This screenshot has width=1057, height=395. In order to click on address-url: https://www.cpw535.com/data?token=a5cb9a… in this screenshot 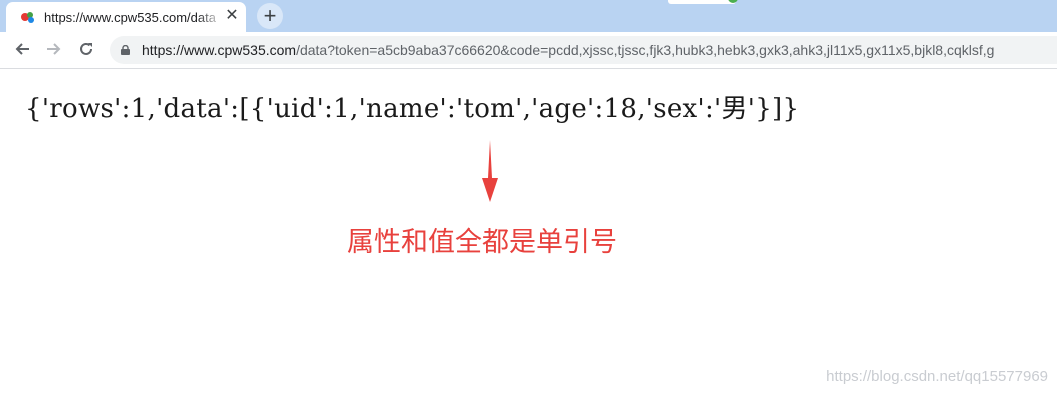, I will do `click(599, 50)`.